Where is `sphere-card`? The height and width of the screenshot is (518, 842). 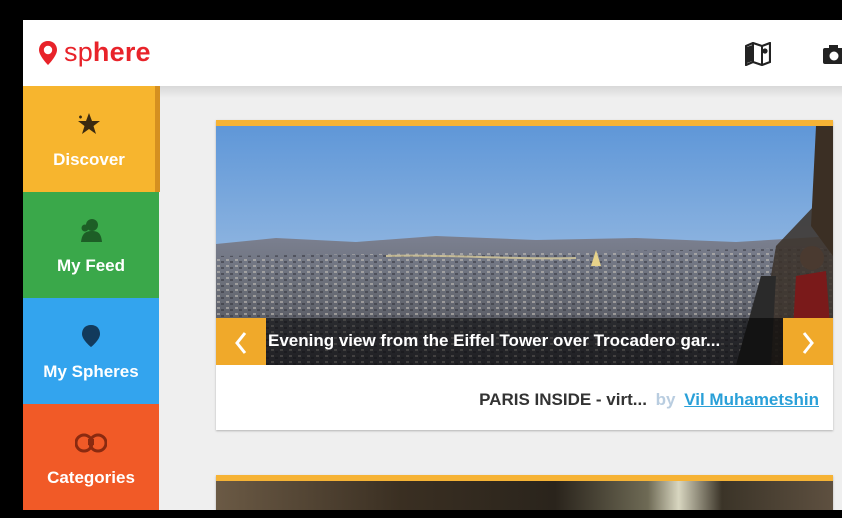 sphere-card is located at coordinates (524, 492).